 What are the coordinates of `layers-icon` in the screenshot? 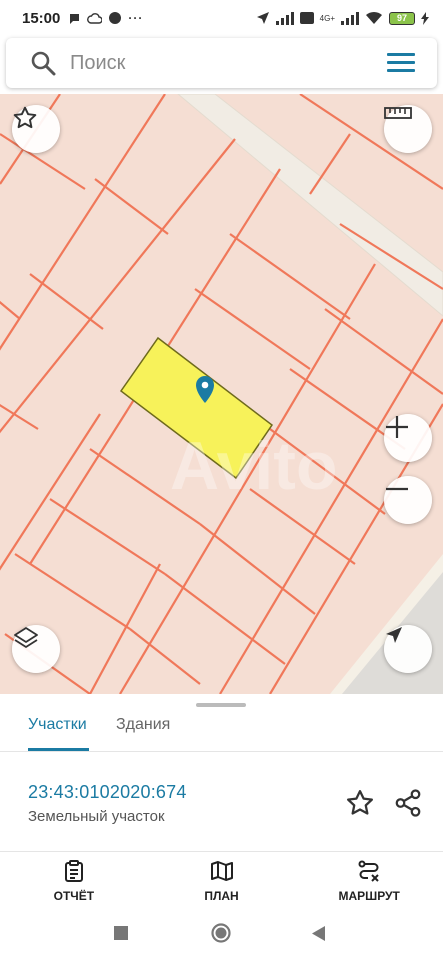 It's located at (26, 637).